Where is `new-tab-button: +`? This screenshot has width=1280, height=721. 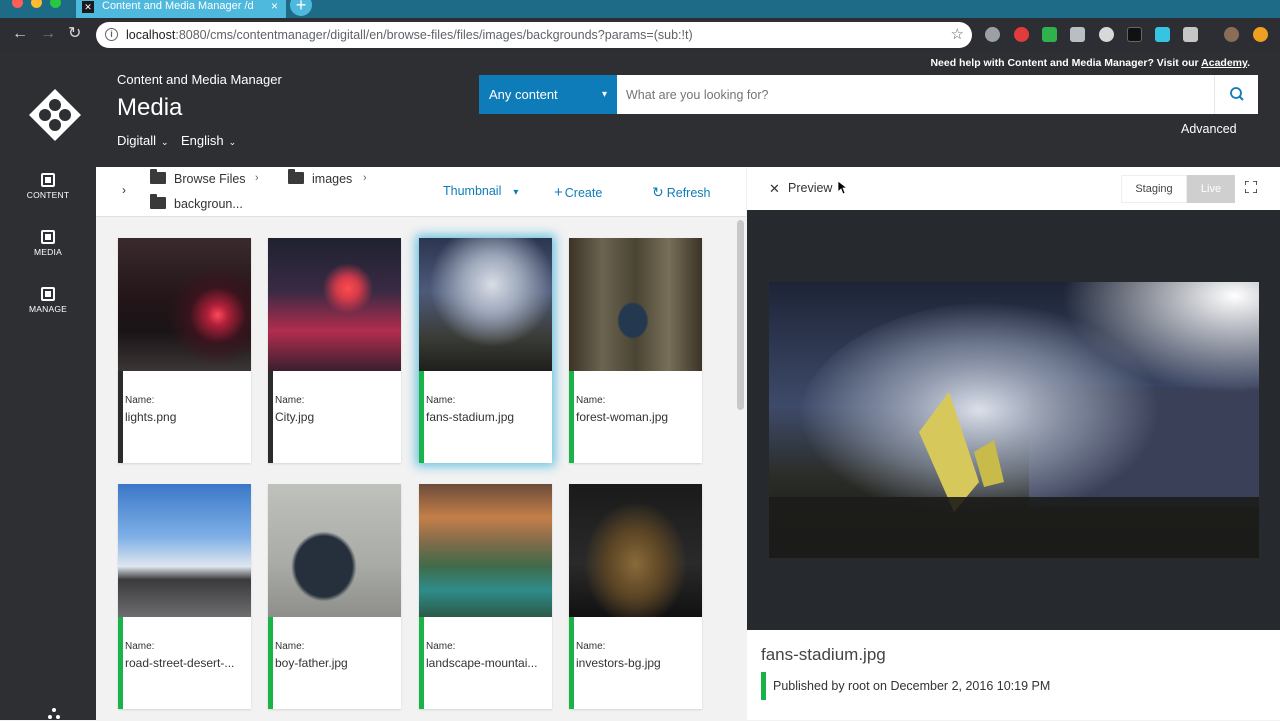
new-tab-button: + is located at coordinates (301, 8).